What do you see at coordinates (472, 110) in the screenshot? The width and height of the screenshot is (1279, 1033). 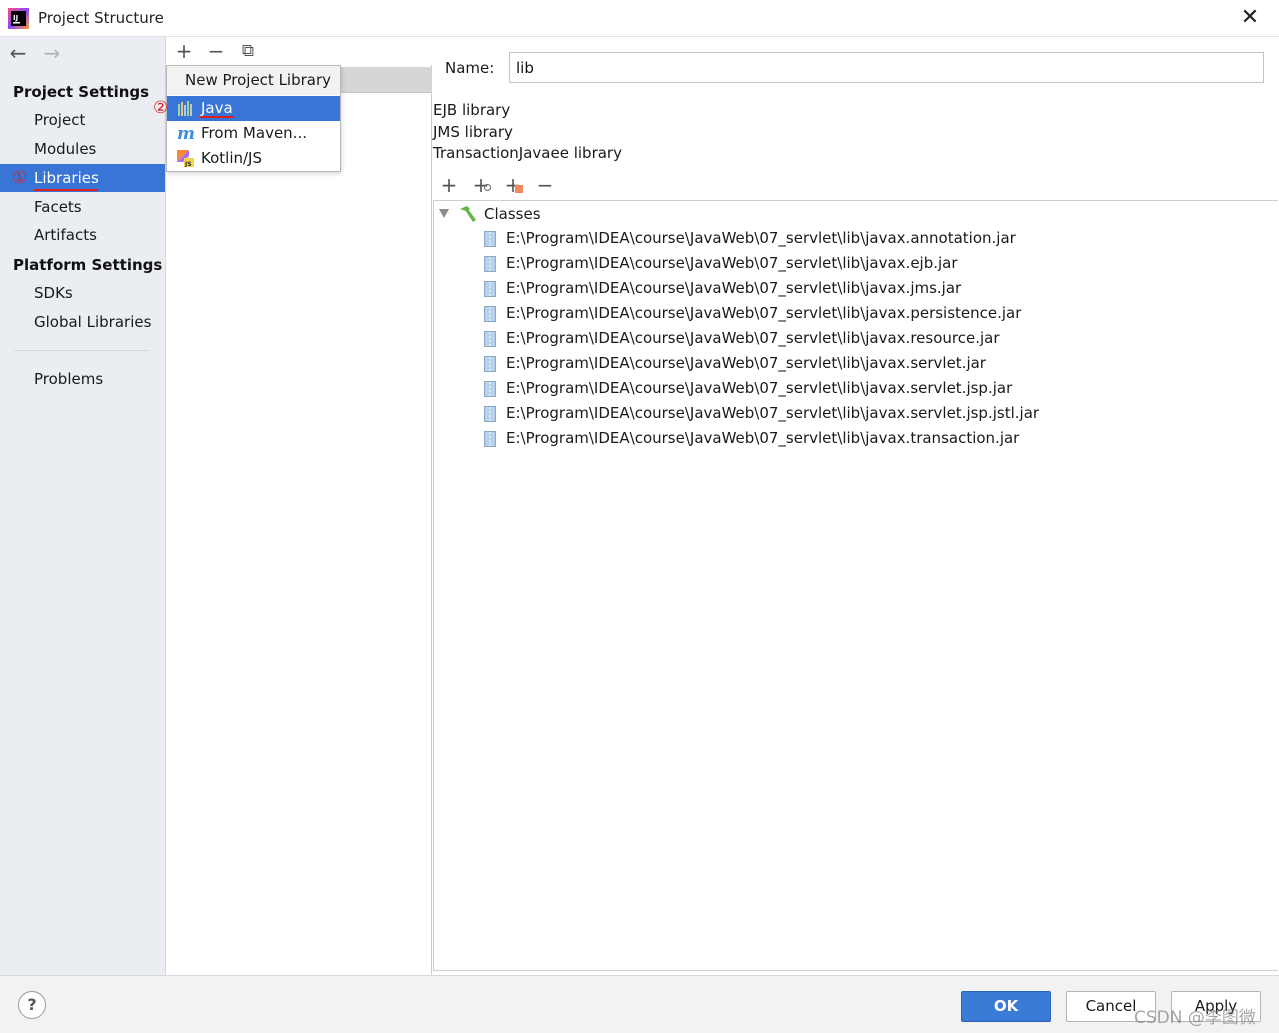 I see `library-kind-ejb: EJB library` at bounding box center [472, 110].